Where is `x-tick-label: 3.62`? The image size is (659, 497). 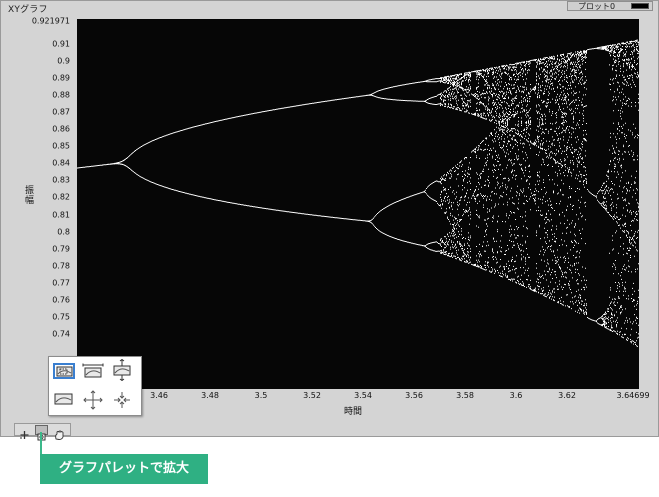 x-tick-label: 3.62 is located at coordinates (567, 395).